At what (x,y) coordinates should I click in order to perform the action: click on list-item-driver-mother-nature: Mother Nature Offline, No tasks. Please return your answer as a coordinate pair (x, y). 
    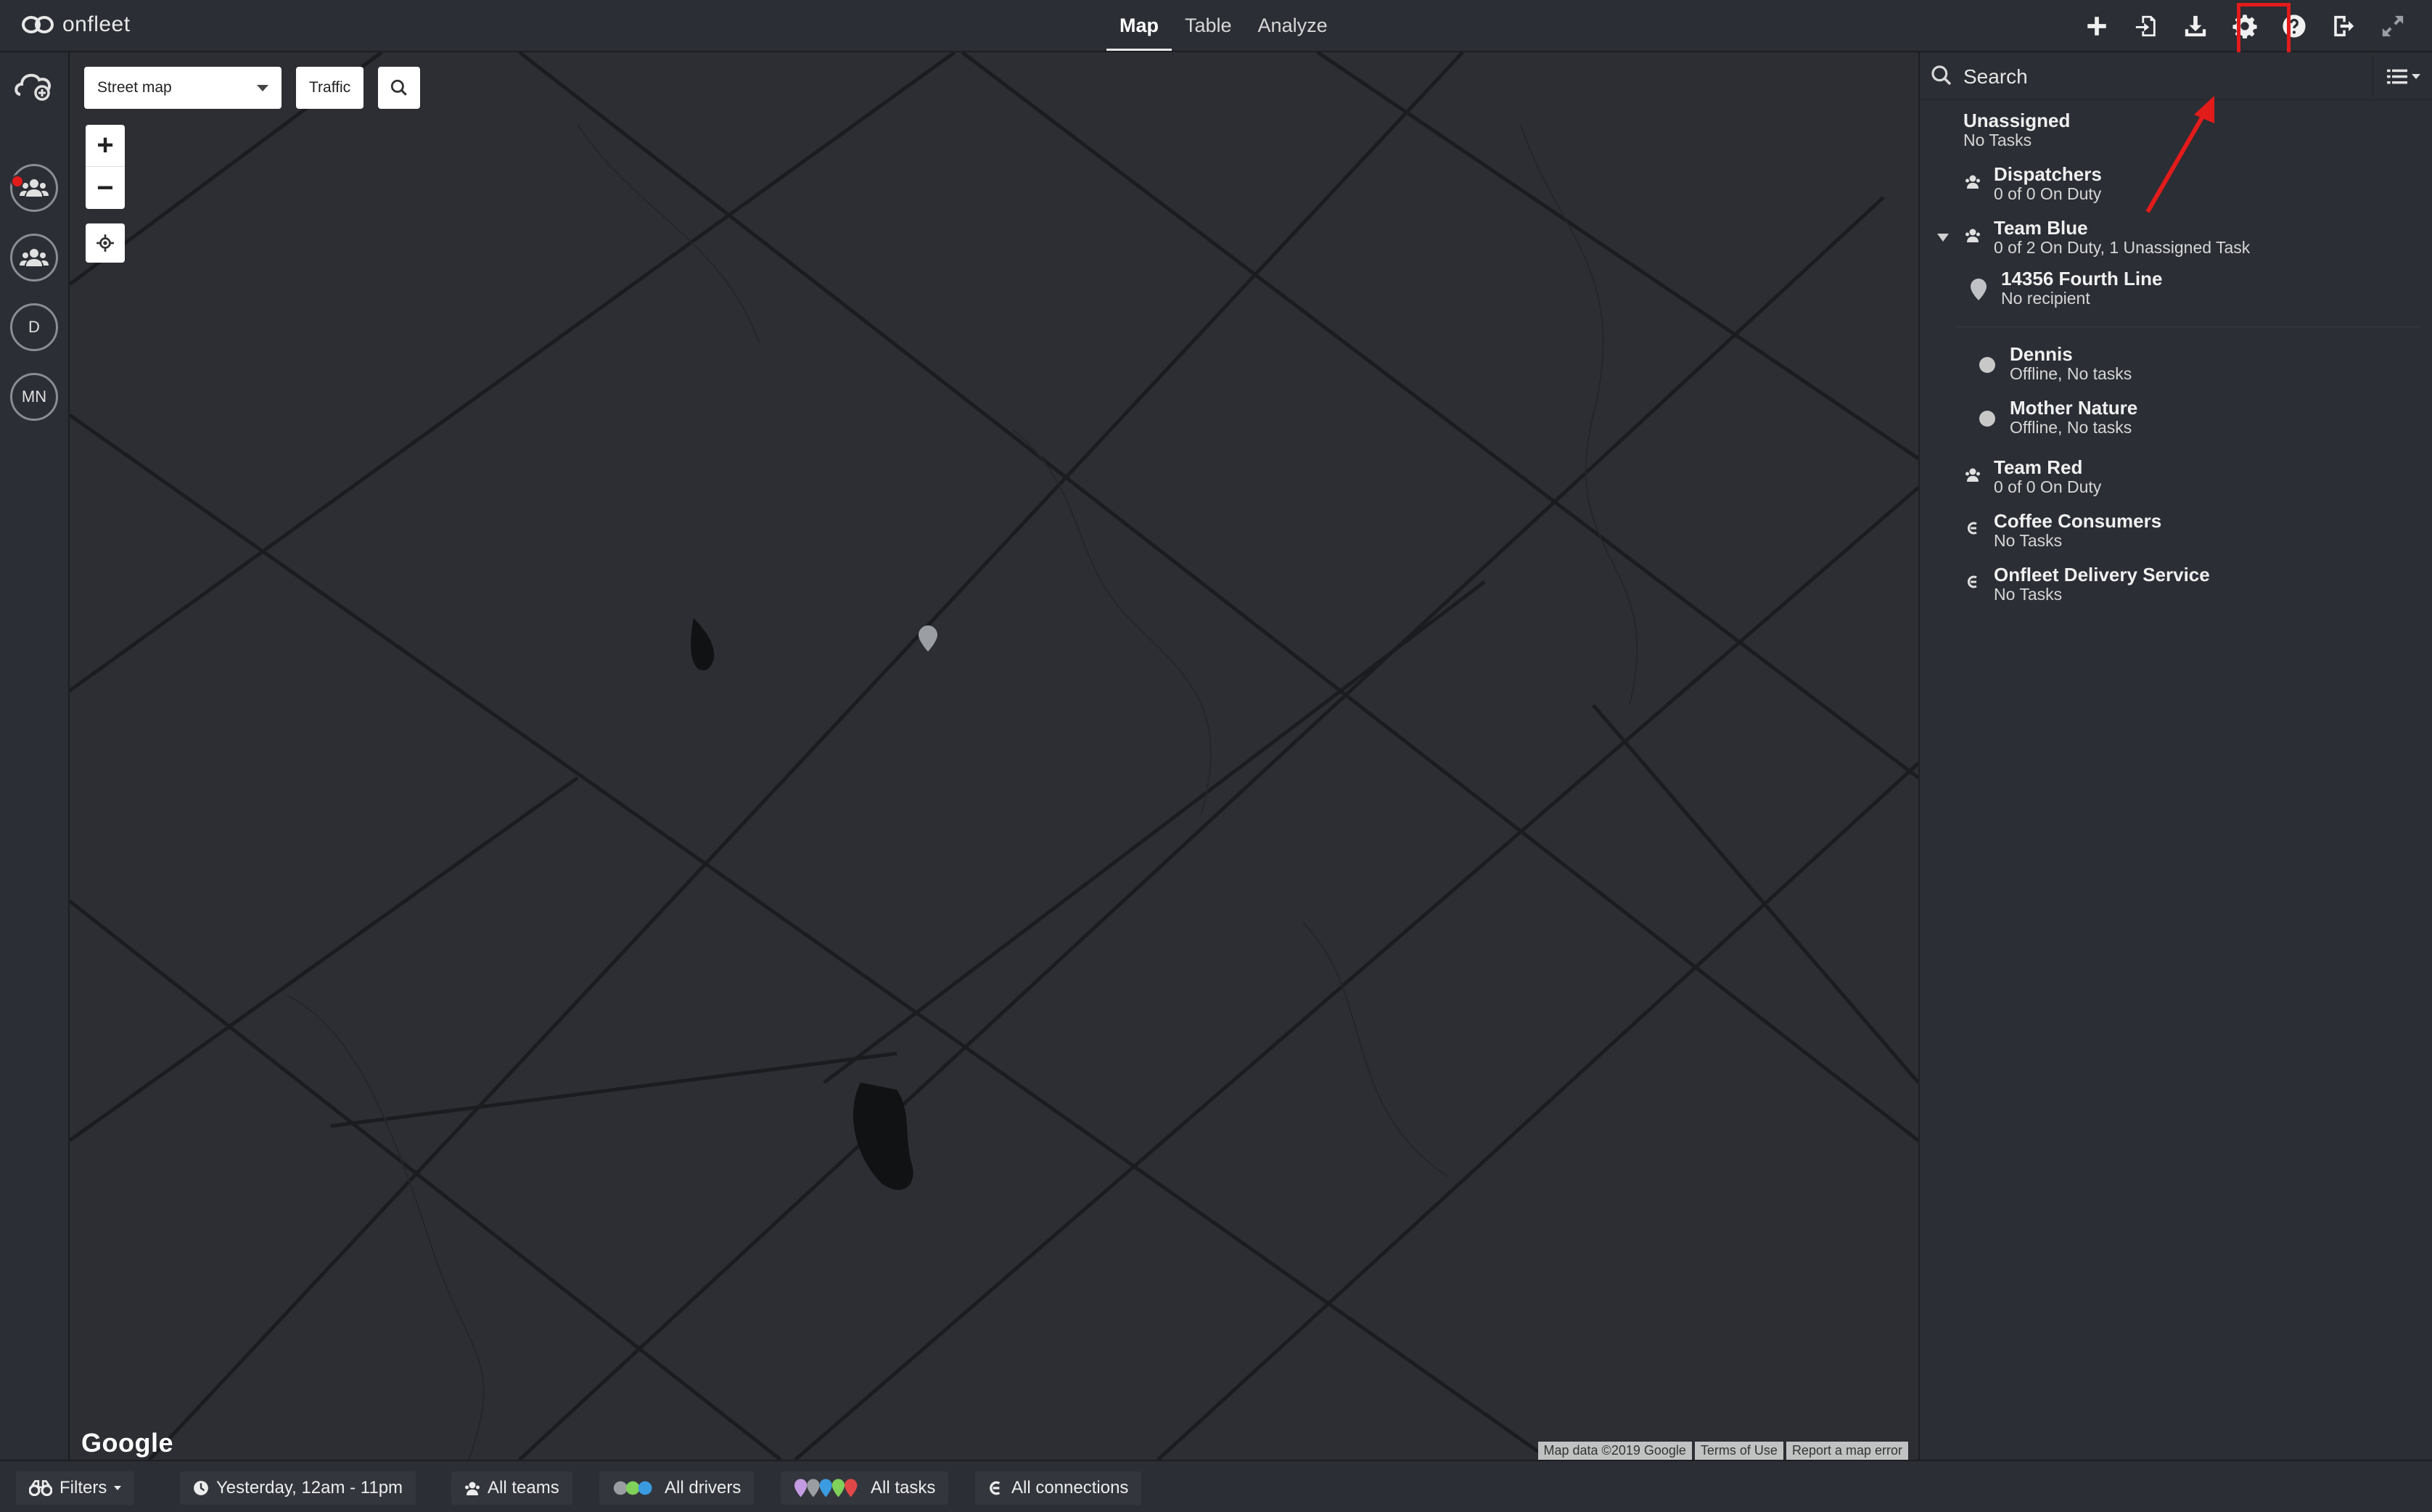
    Looking at the image, I should click on (2073, 418).